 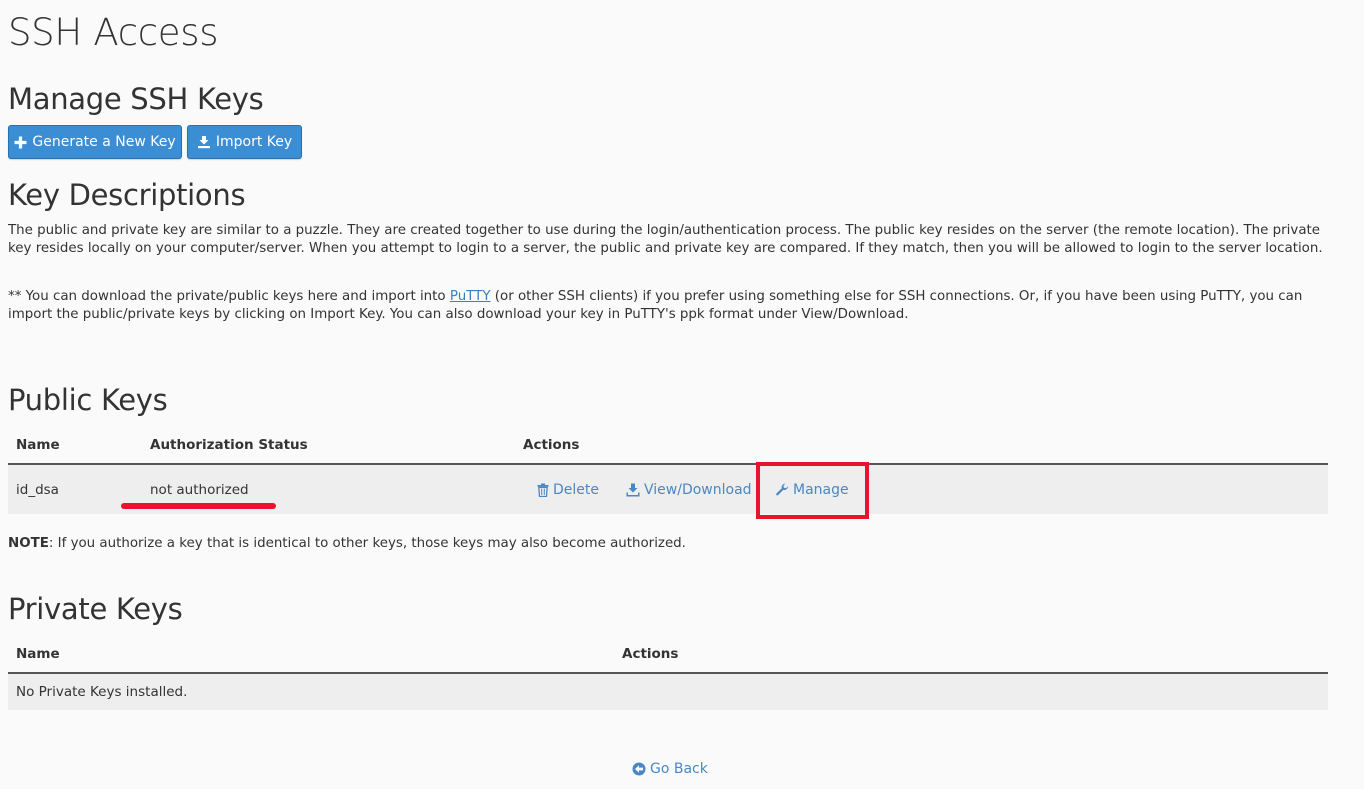 What do you see at coordinates (543, 490) in the screenshot?
I see `trash-icon` at bounding box center [543, 490].